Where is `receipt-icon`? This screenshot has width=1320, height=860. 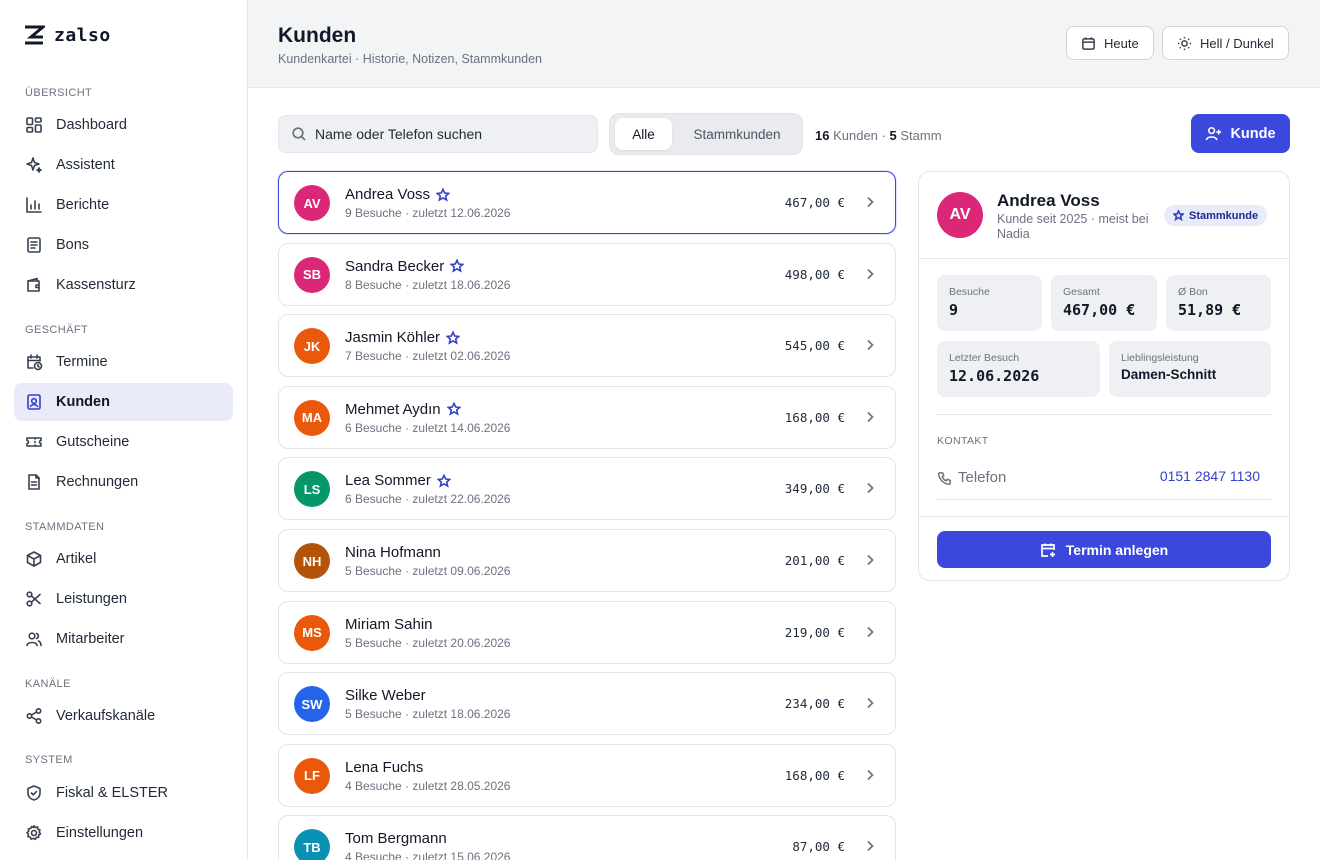
receipt-icon is located at coordinates (34, 245).